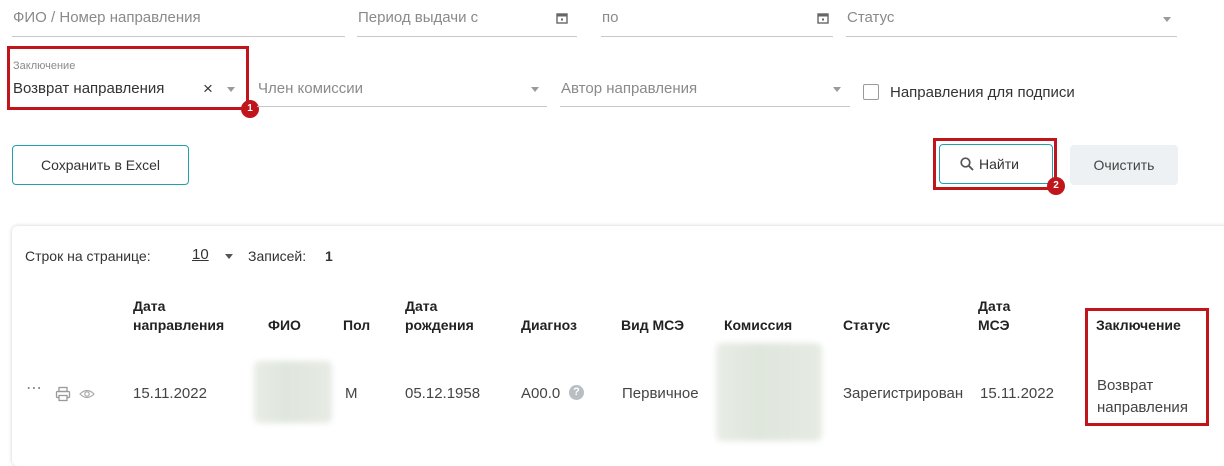 The height and width of the screenshot is (466, 1224). Describe the element at coordinates (351, 393) in the screenshot. I see `cell-sex: М` at that location.